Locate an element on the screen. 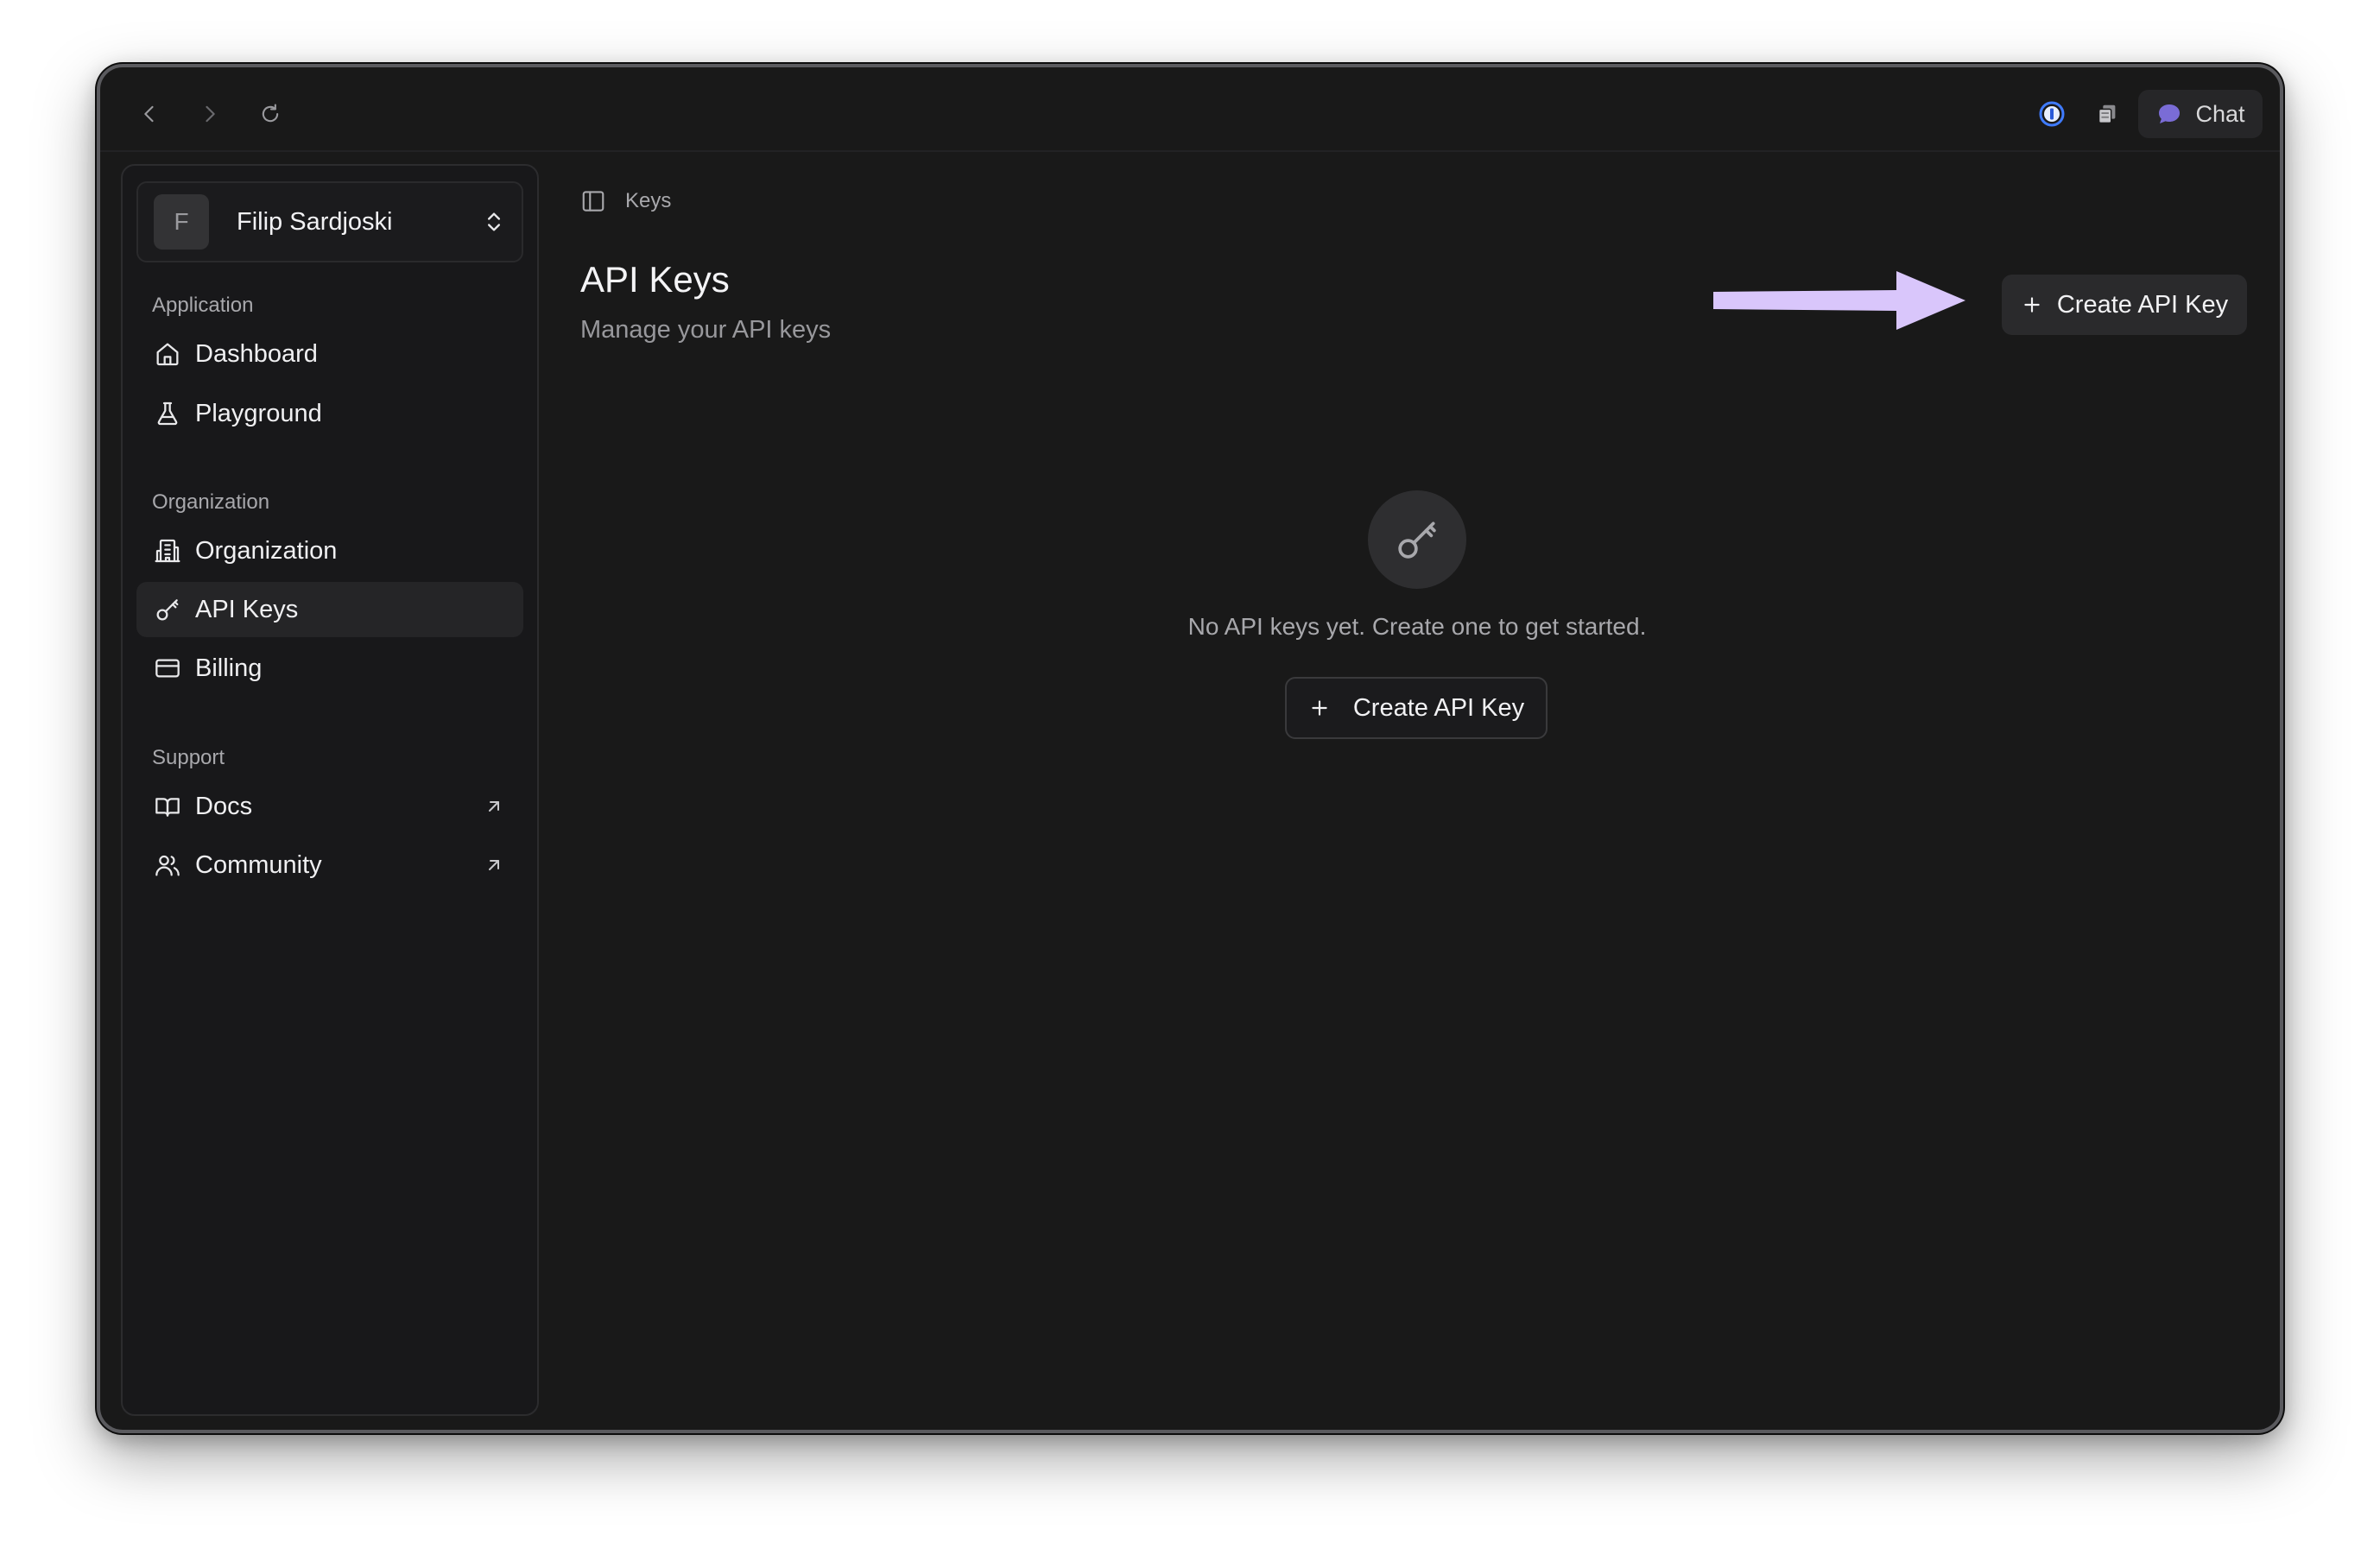 The width and height of the screenshot is (2380, 1561). back-button is located at coordinates (150, 114).